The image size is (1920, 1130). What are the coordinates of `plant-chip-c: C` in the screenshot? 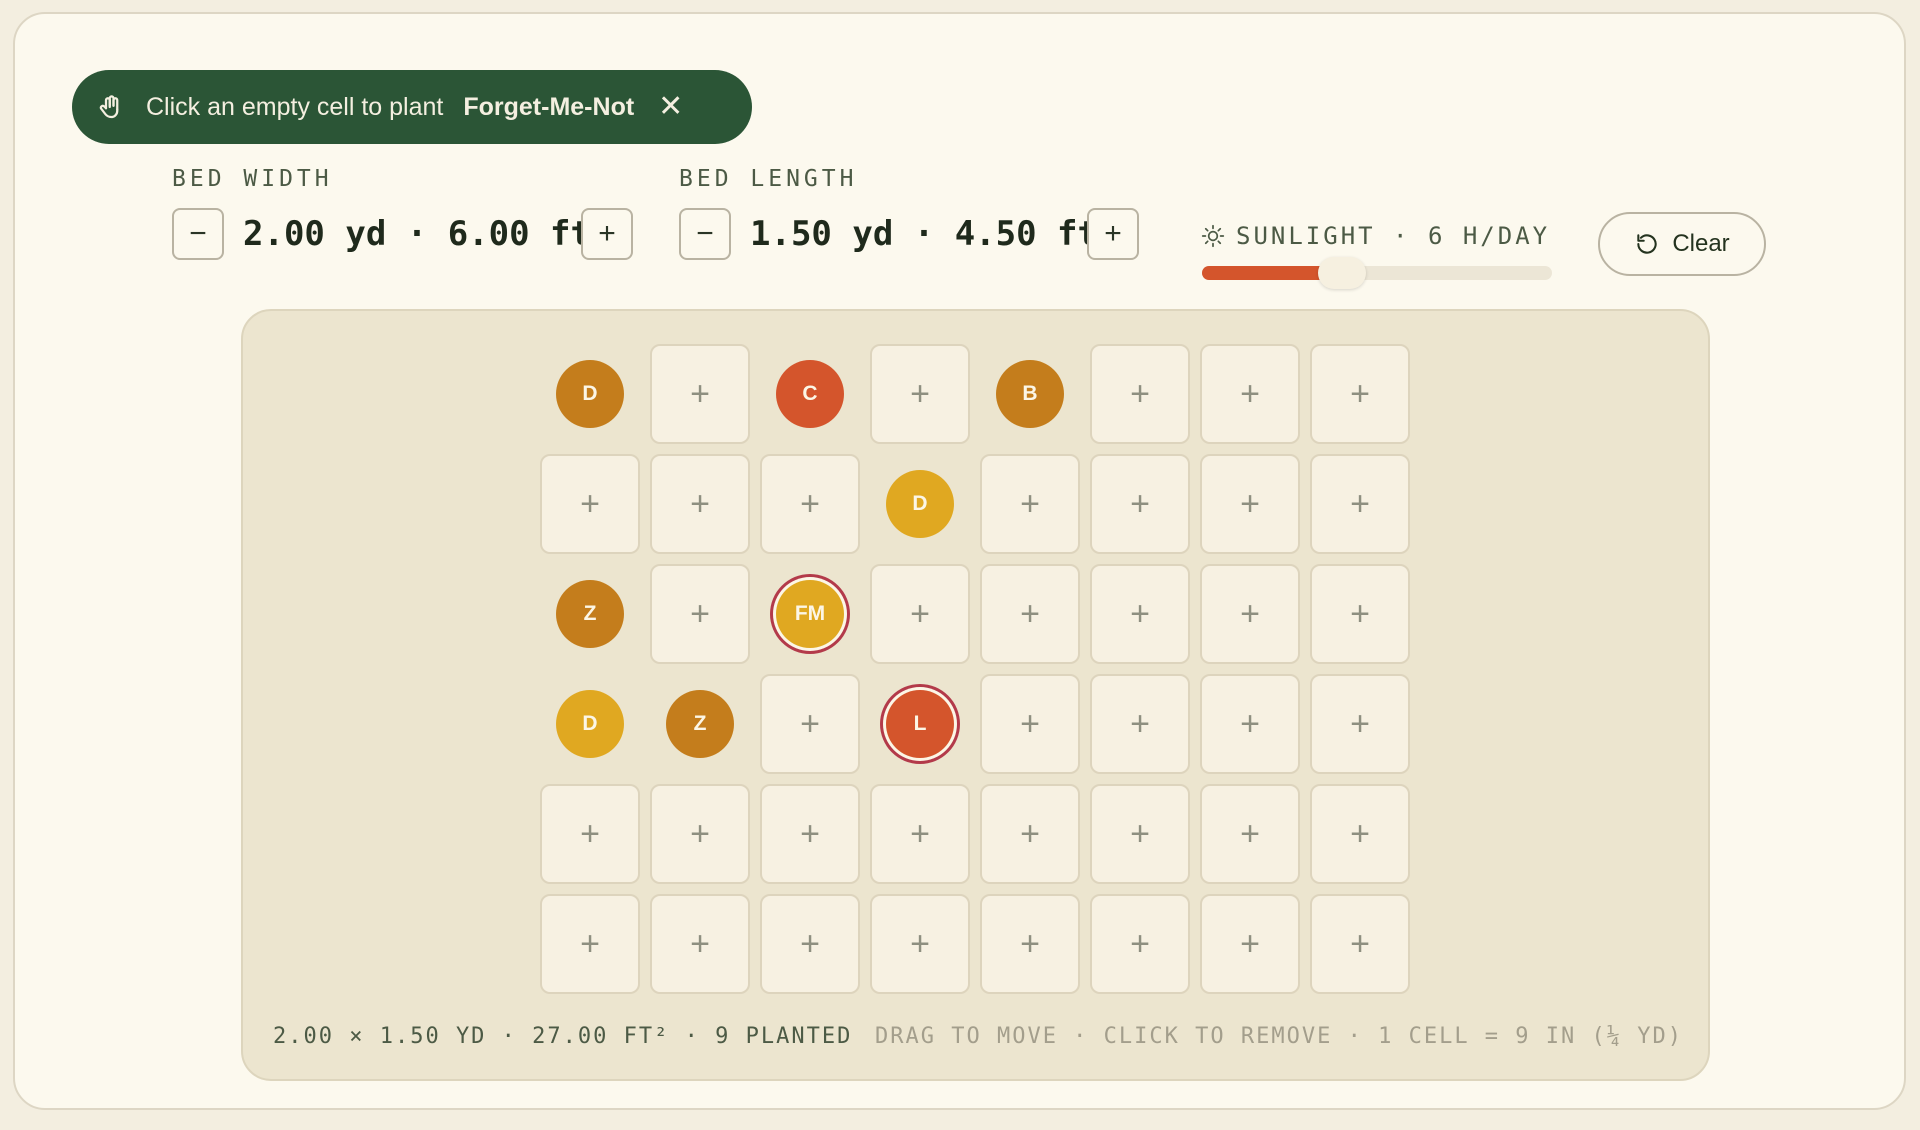 It's located at (810, 394).